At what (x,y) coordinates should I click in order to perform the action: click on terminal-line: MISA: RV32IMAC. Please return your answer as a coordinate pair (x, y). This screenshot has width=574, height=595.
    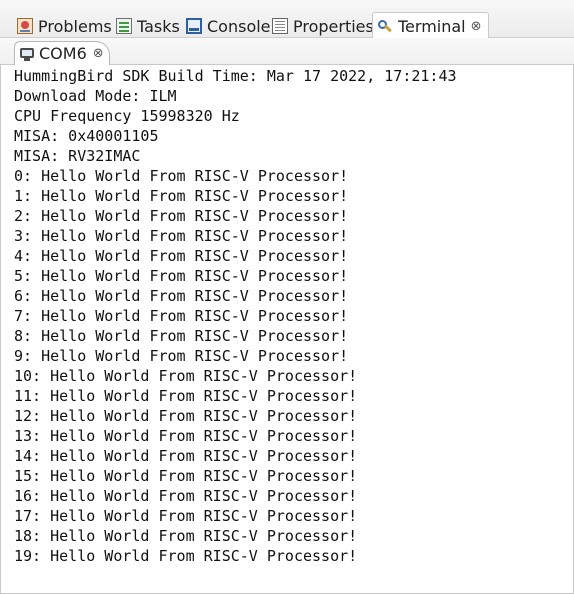
    Looking at the image, I should click on (77, 156).